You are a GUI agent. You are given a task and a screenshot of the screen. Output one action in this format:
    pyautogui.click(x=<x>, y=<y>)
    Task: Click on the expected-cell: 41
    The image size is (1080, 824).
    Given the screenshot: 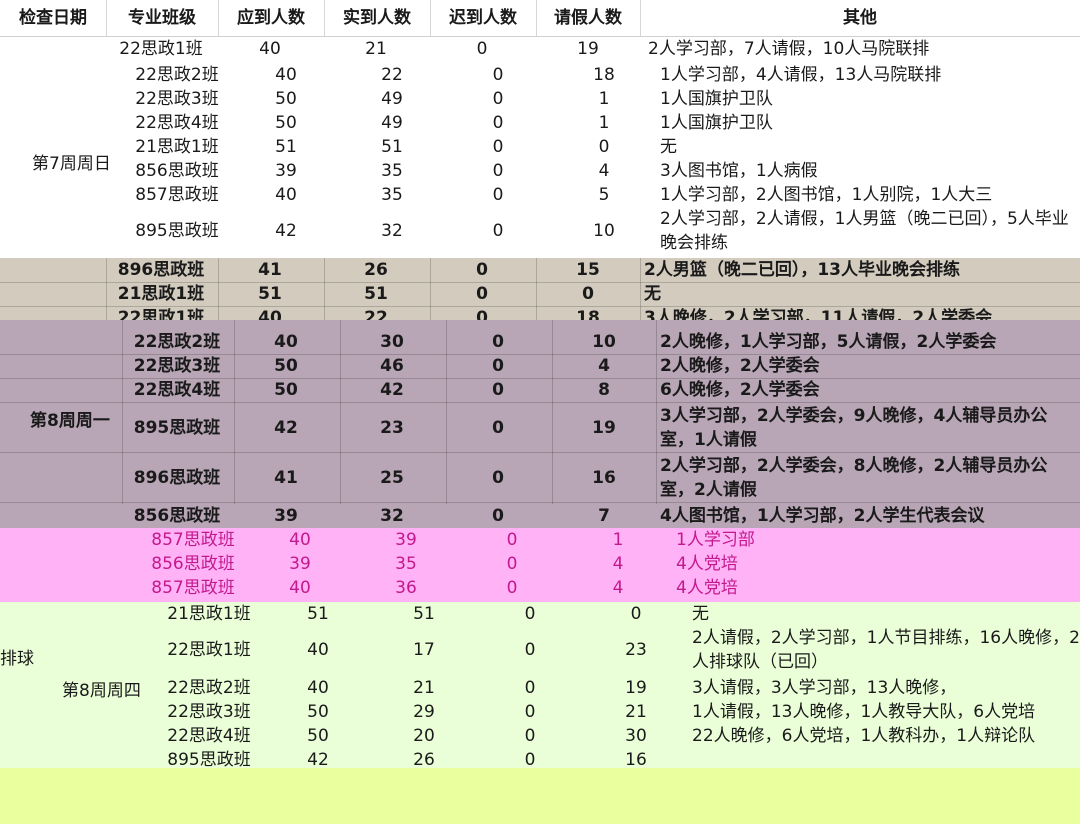 What is the action you would take?
    pyautogui.click(x=286, y=478)
    